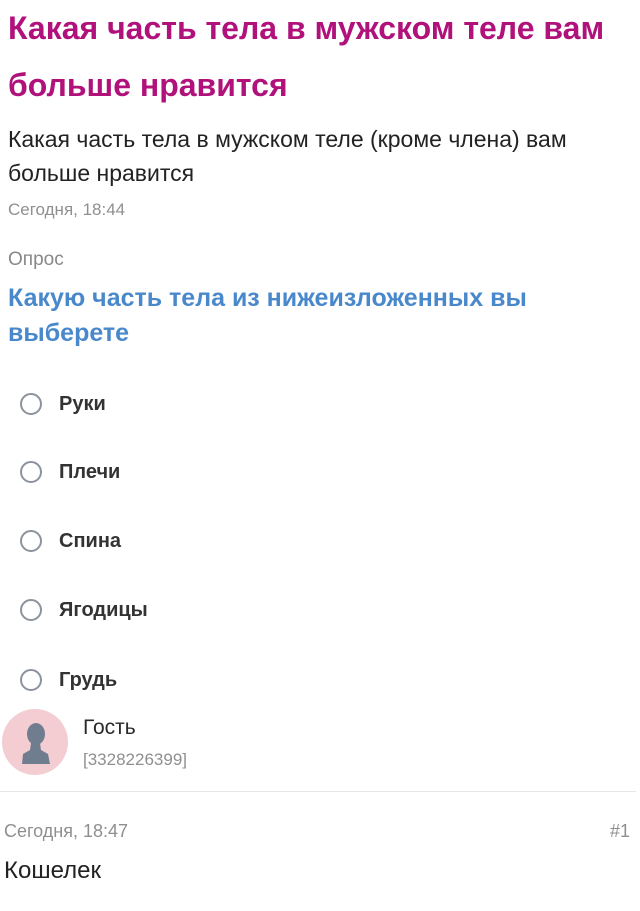  I want to click on user-silhouette-icon, so click(36, 743).